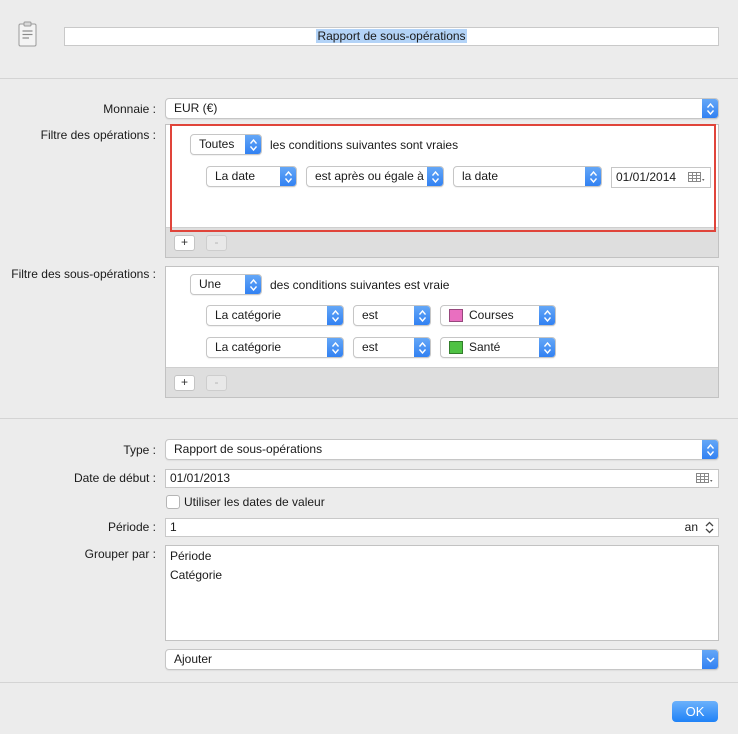 The image size is (738, 734). I want to click on value-dates-label: Utiliser les dates de valeur, so click(254, 502).